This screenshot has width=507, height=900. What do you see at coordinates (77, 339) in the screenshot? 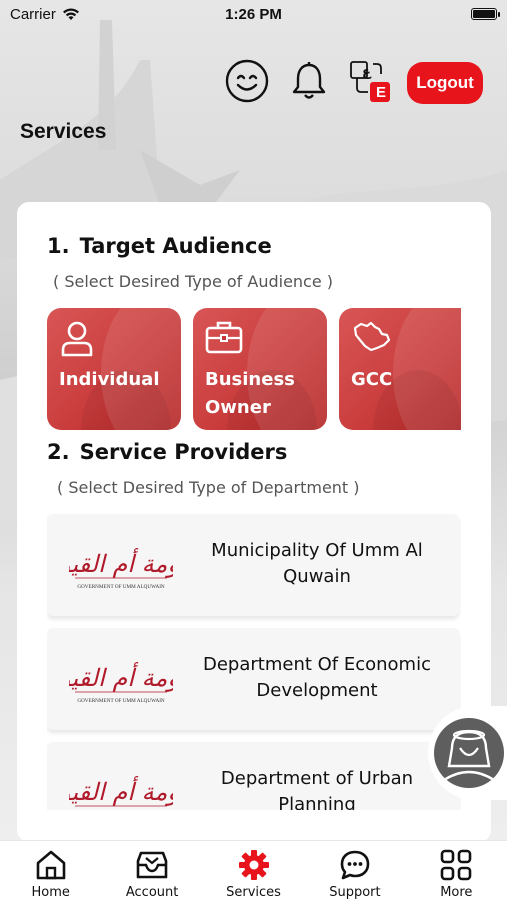
I see `person-icon` at bounding box center [77, 339].